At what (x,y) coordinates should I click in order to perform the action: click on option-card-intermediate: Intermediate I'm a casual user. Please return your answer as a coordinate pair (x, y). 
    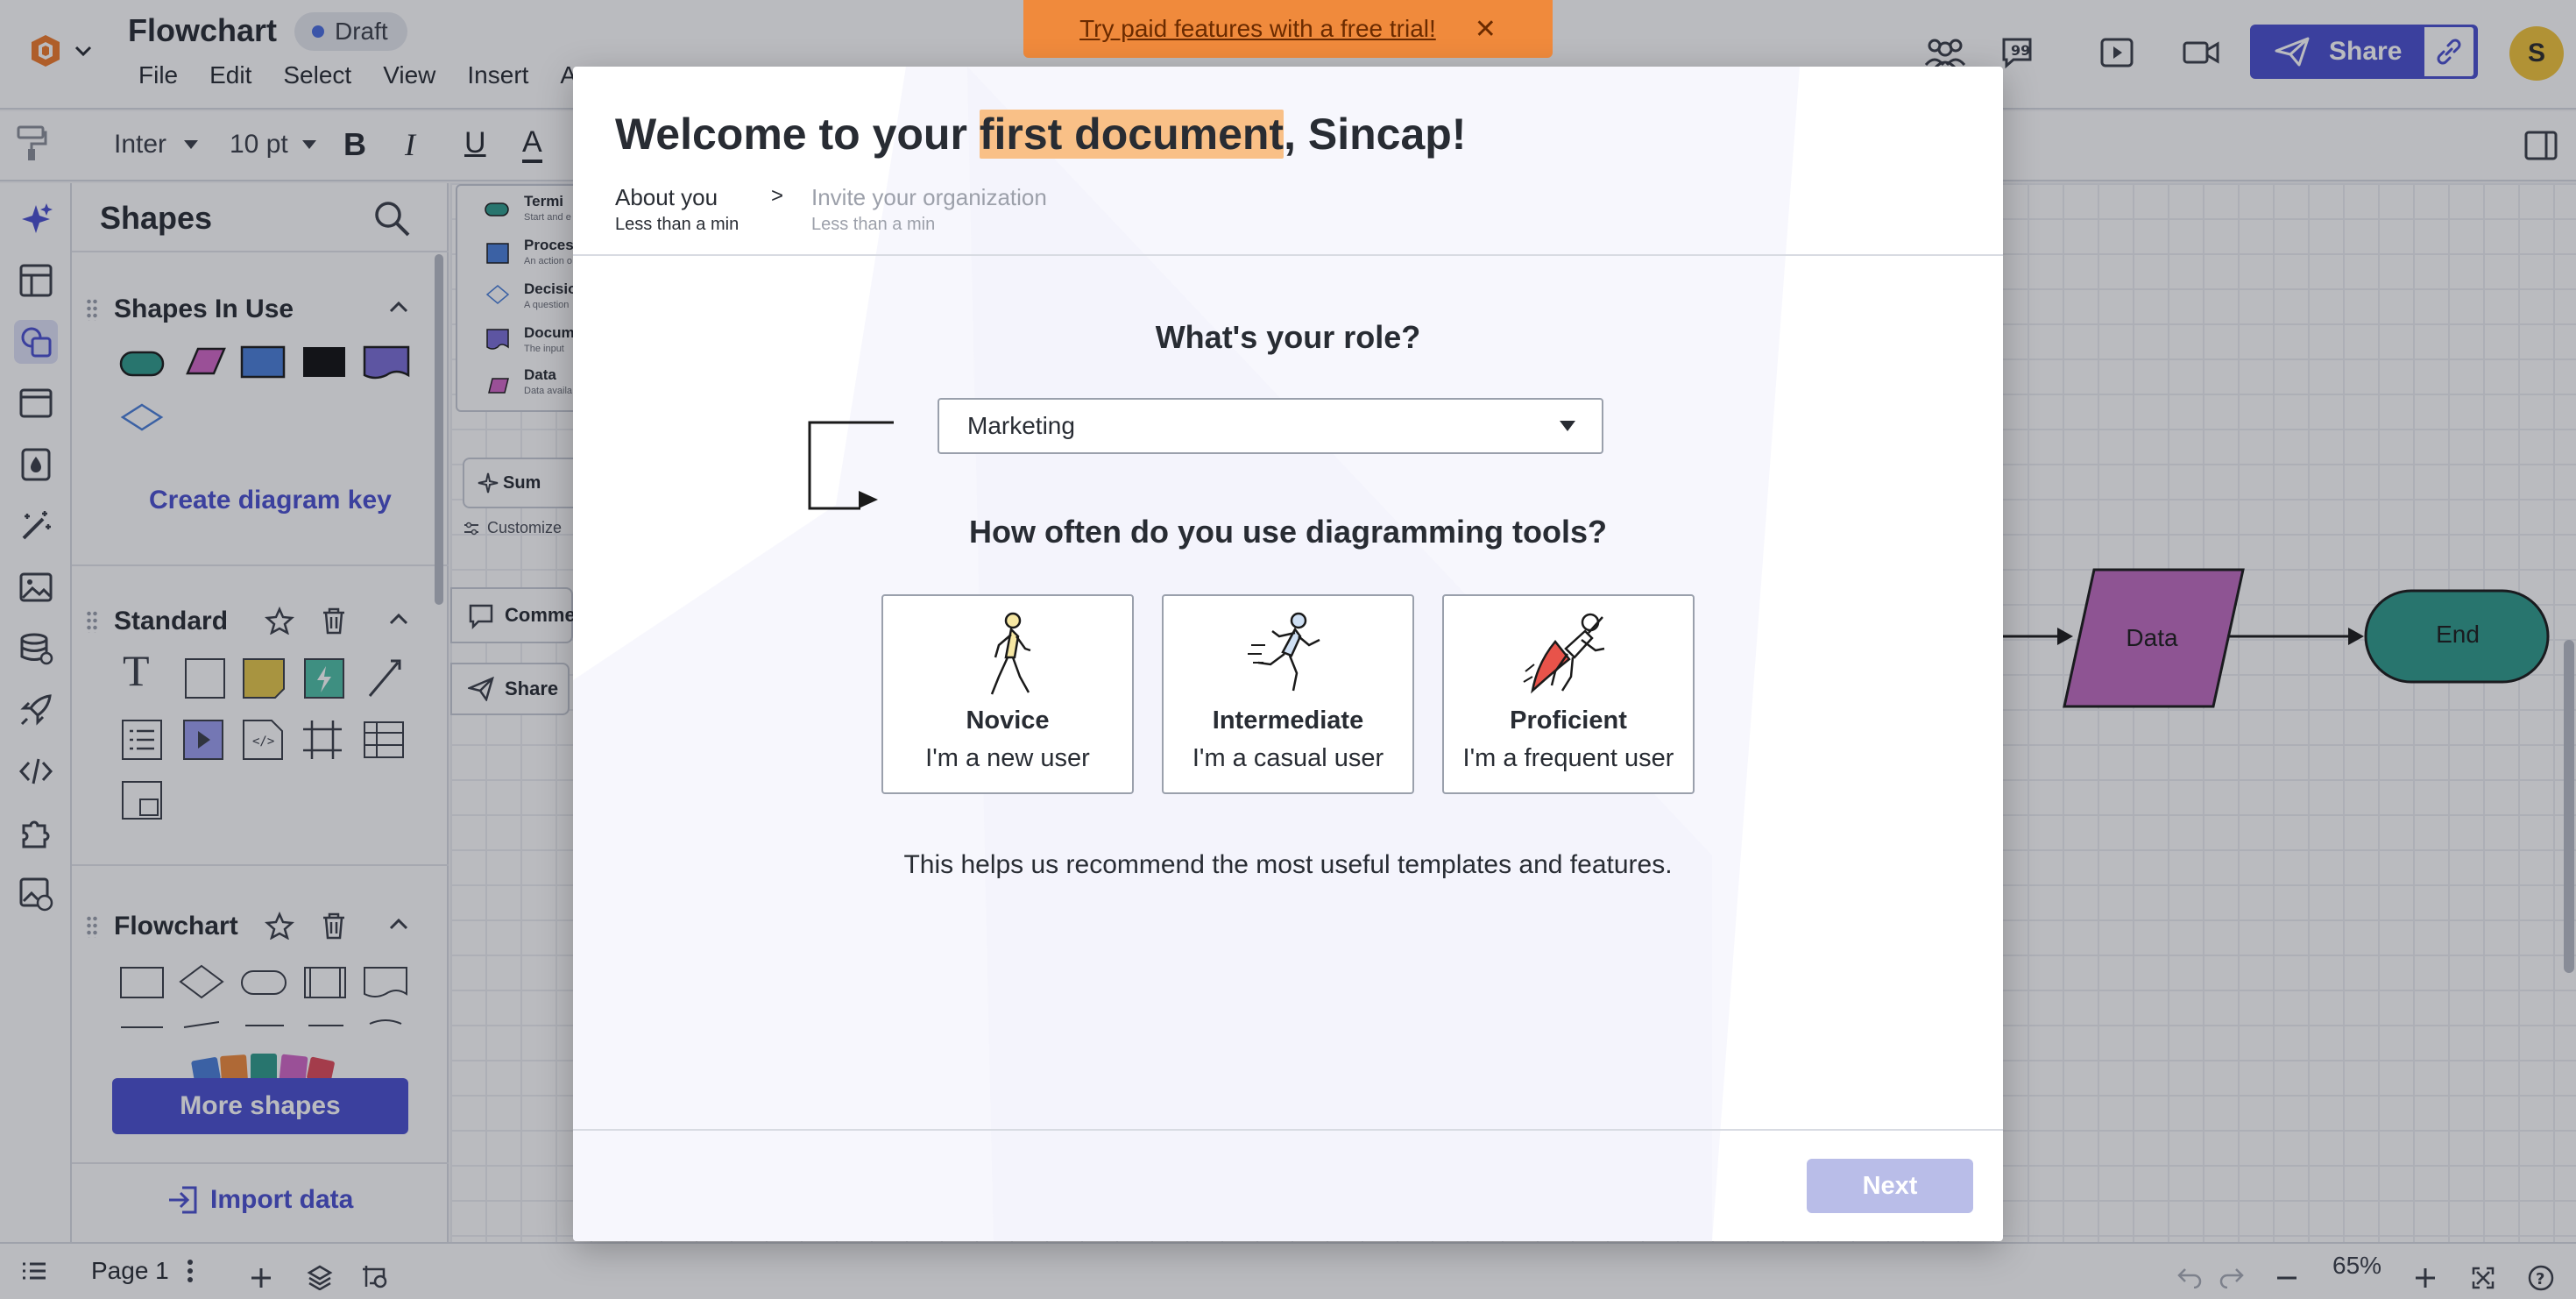
    Looking at the image, I should click on (1288, 694).